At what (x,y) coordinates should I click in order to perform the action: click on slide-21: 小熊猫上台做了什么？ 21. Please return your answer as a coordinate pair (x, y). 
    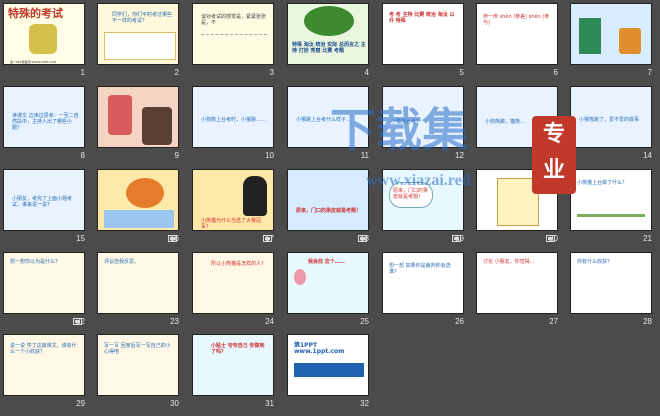
    Looking at the image, I should click on (603, 210).